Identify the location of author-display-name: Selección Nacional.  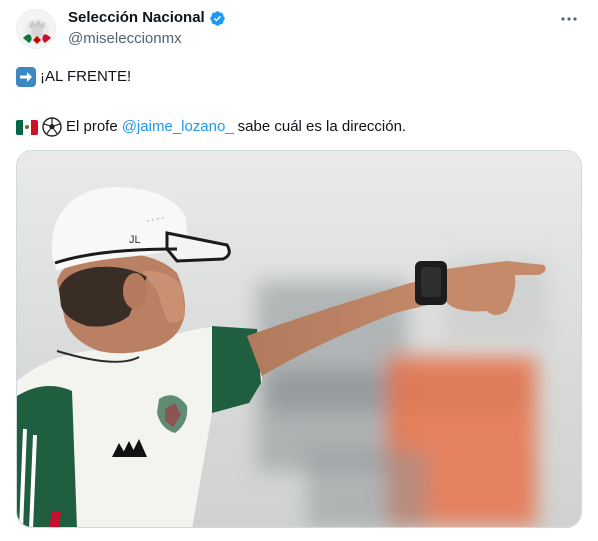
(136, 18).